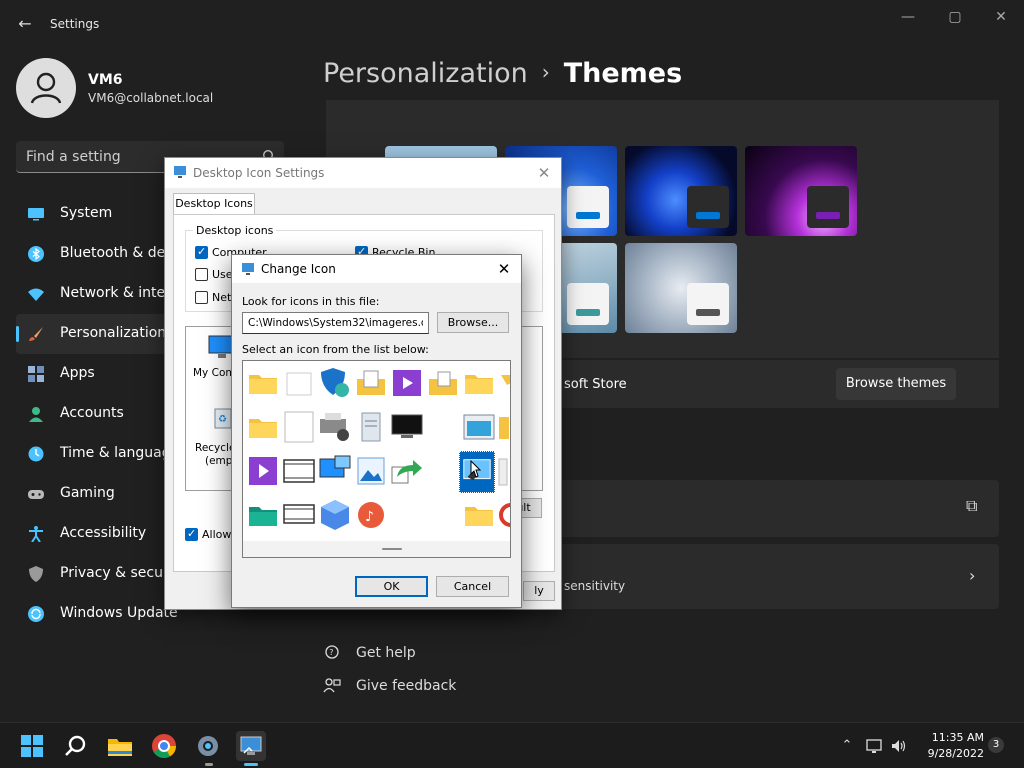 The height and width of the screenshot is (768, 1024). I want to click on search-icon, so click(75, 745).